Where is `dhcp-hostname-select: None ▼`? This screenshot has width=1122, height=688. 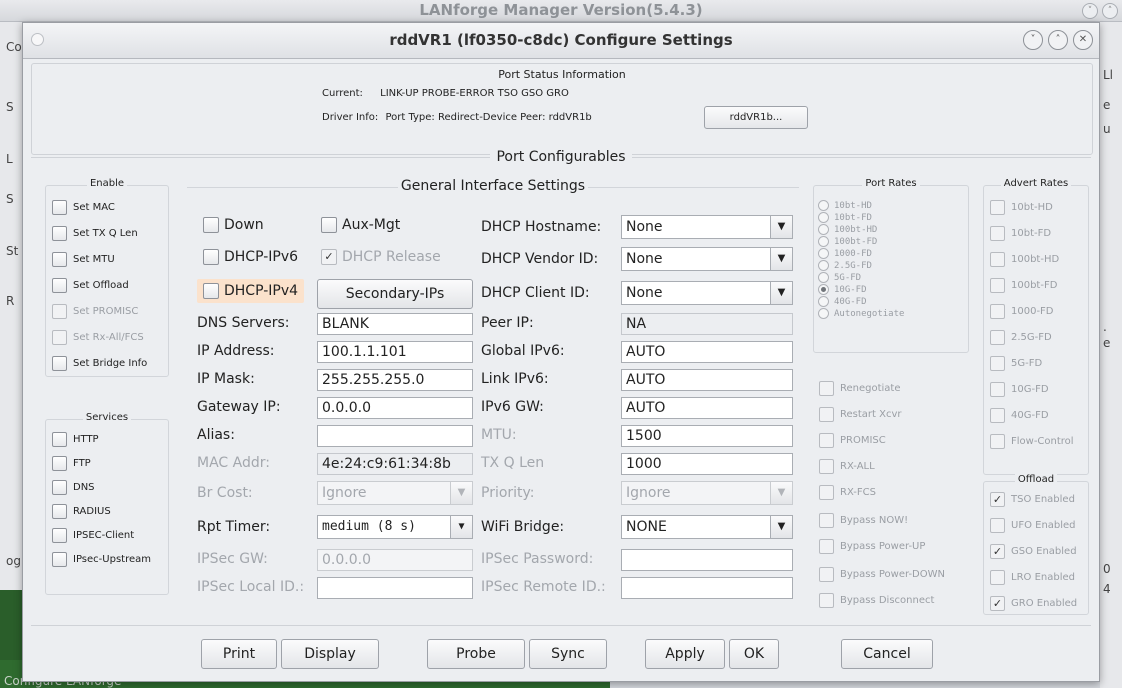 dhcp-hostname-select: None ▼ is located at coordinates (707, 227).